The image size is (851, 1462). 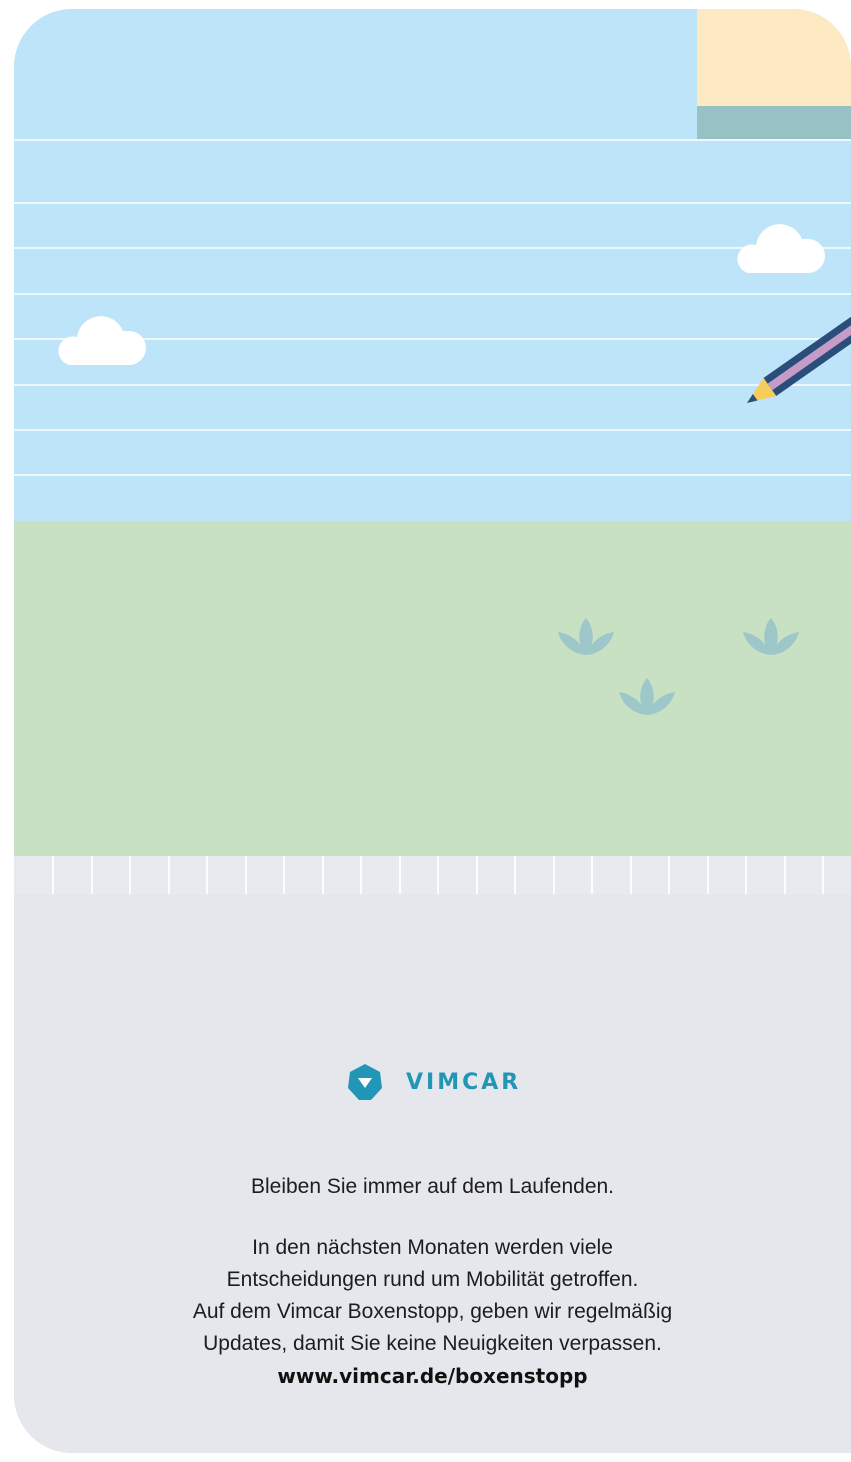 I want to click on body-line: In den nächsten Monaten werden viele, so click(x=432, y=1247).